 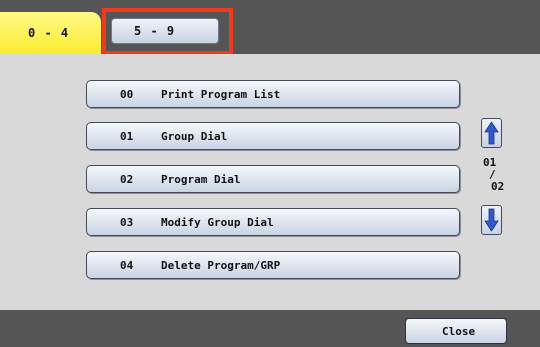 I want to click on tab-0-4-label: 0 - 4, so click(x=49, y=33).